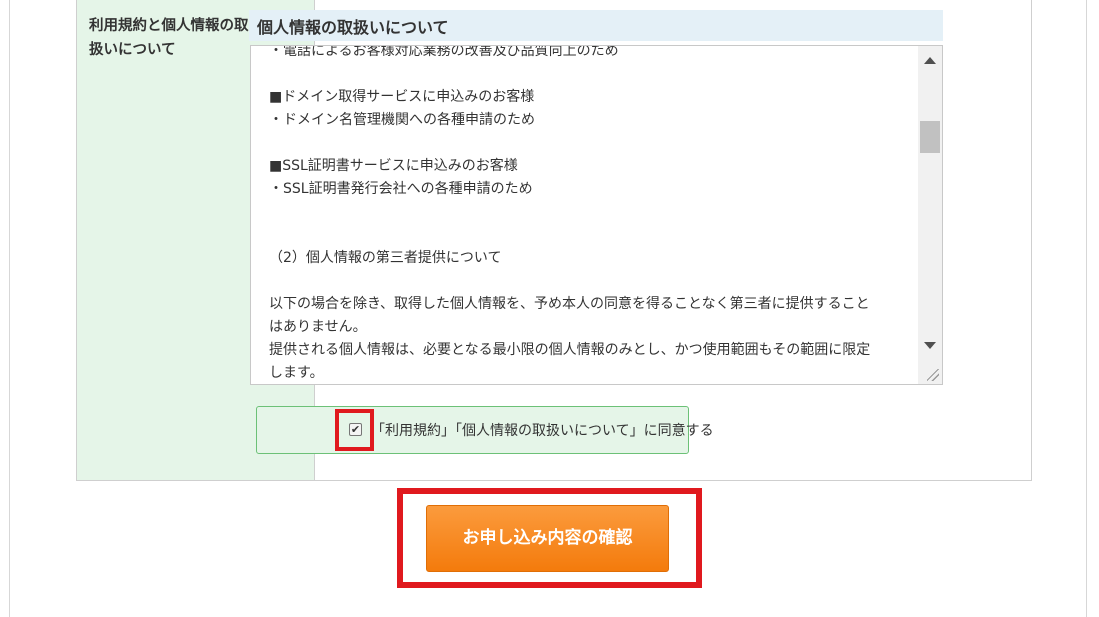 The image size is (1099, 617). Describe the element at coordinates (547, 538) in the screenshot. I see `confirm-application-button: お申し込み内容の確認` at that location.